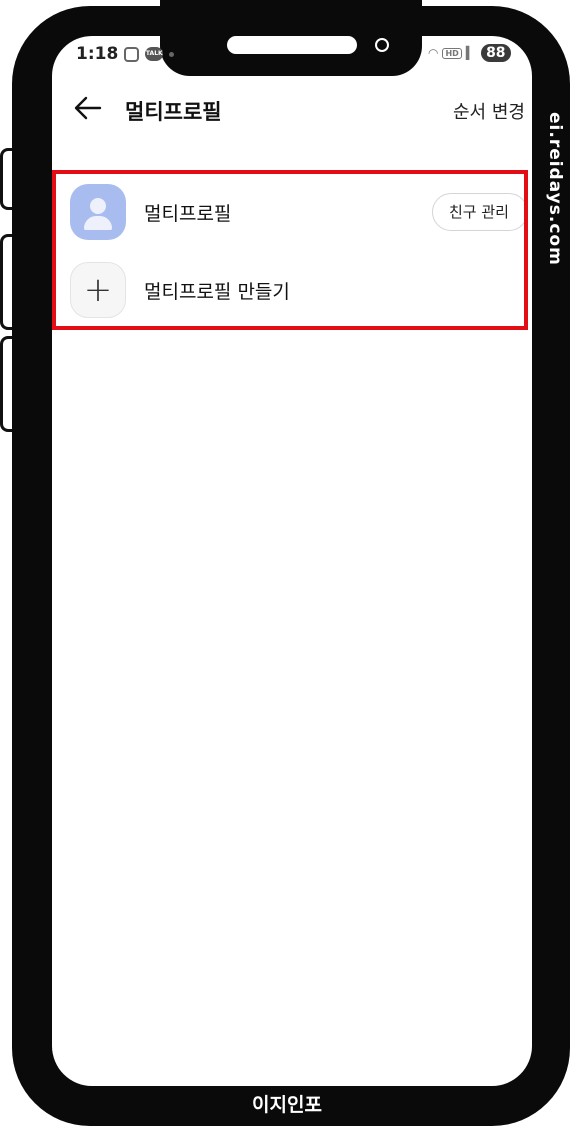  I want to click on front-camera, so click(382, 45).